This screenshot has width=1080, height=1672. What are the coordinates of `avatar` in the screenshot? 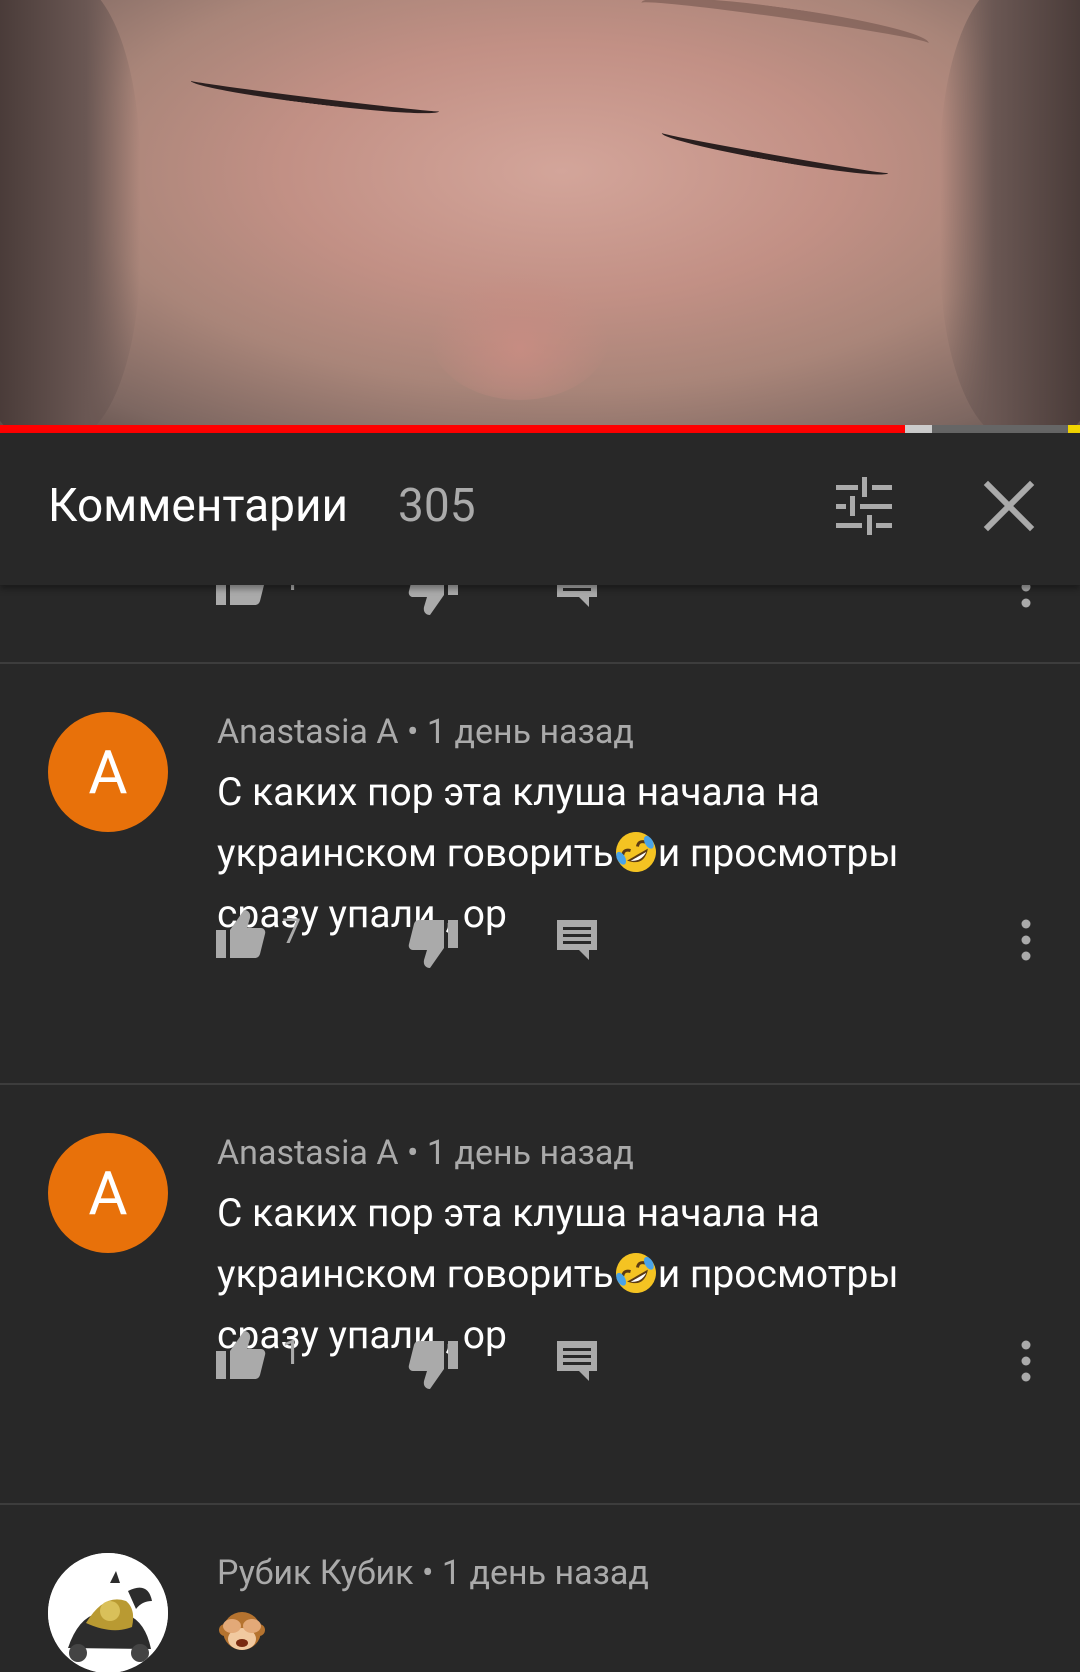 It's located at (108, 1612).